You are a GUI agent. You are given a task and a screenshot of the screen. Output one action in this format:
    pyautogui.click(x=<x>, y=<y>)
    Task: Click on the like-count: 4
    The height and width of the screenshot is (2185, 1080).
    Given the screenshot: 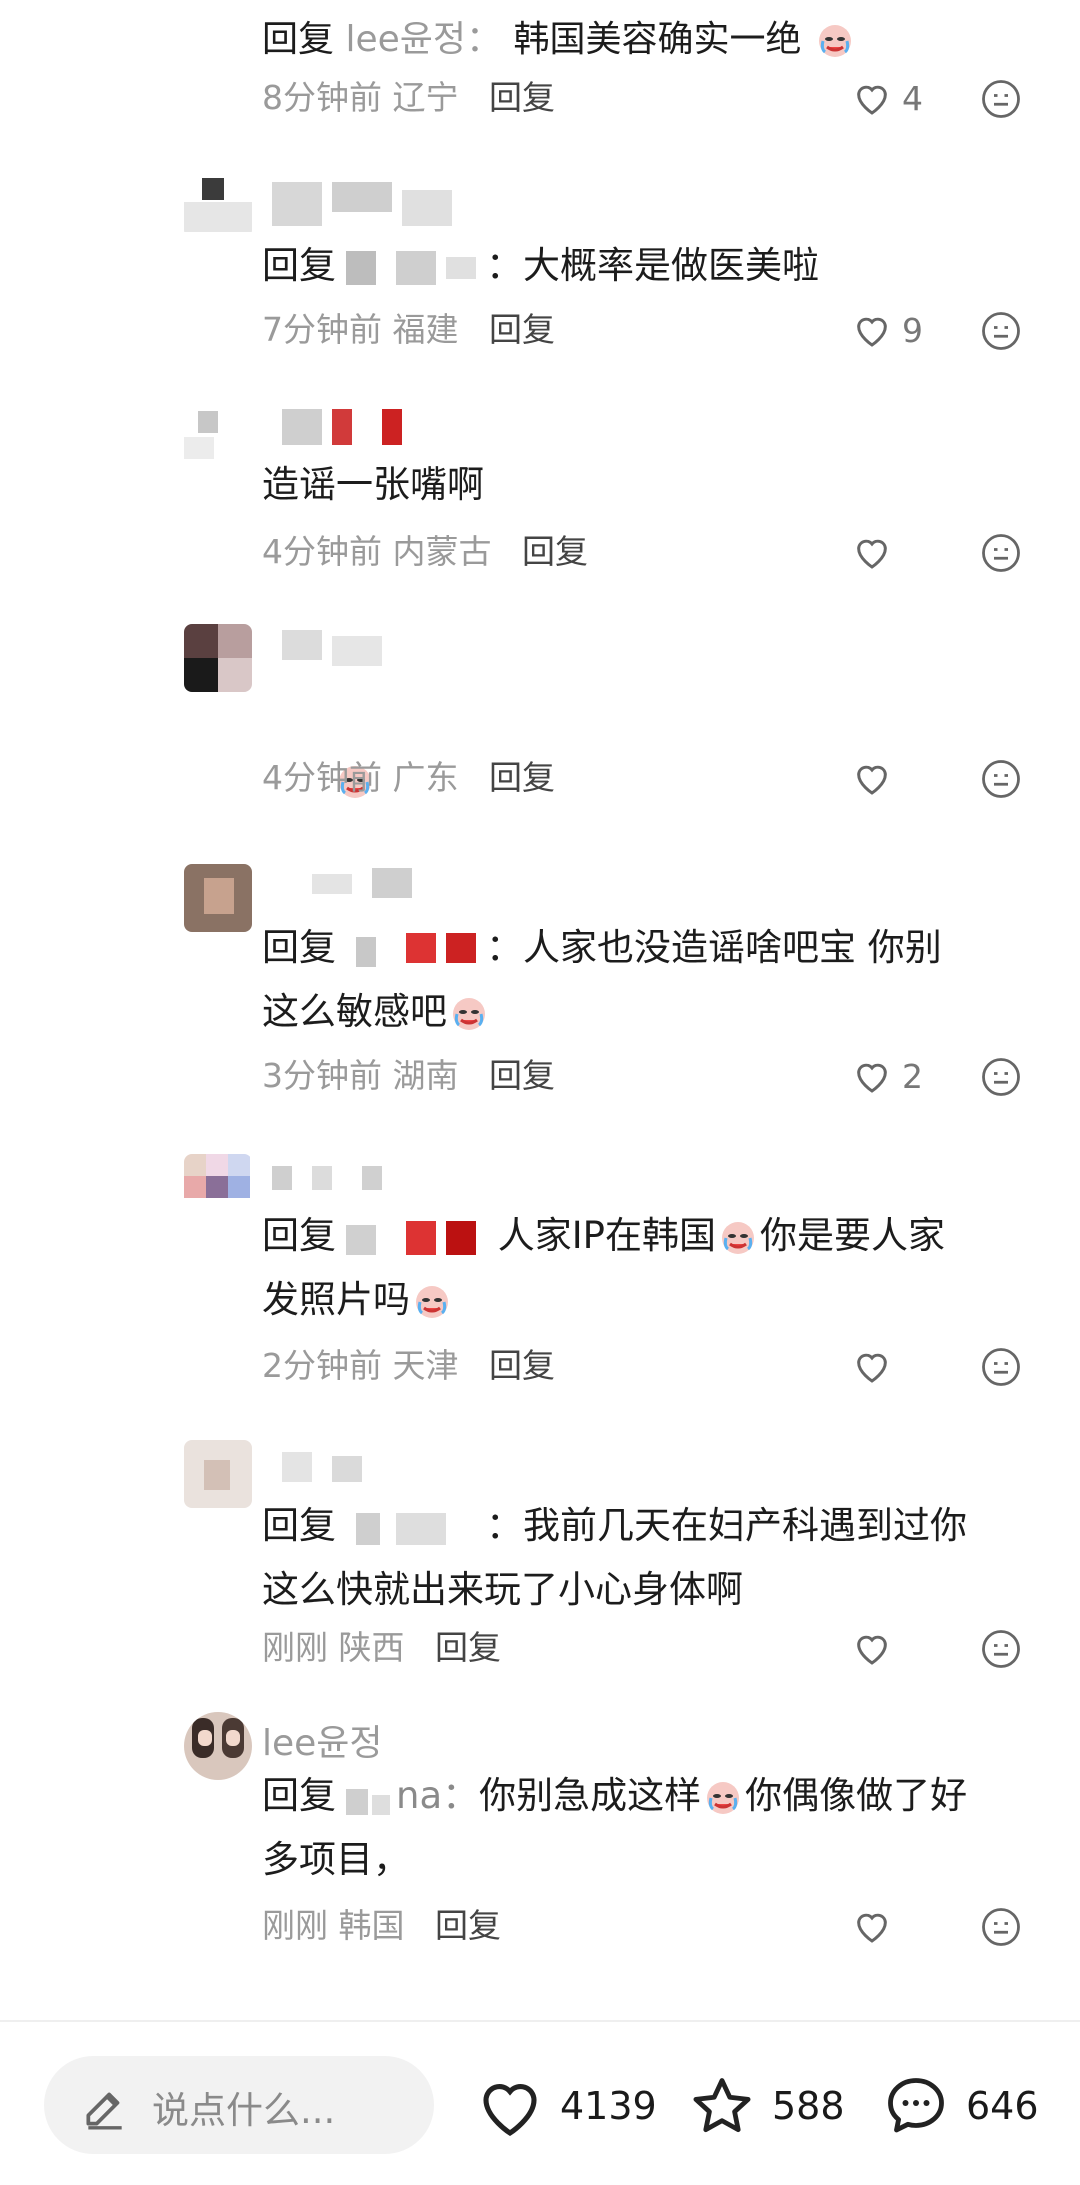 What is the action you would take?
    pyautogui.click(x=912, y=98)
    